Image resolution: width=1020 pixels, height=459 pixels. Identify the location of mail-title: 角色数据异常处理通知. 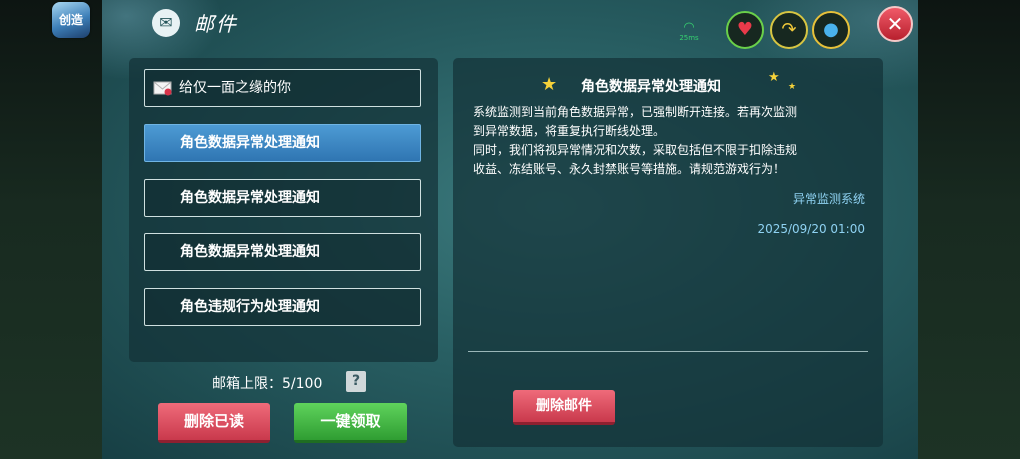
(651, 87).